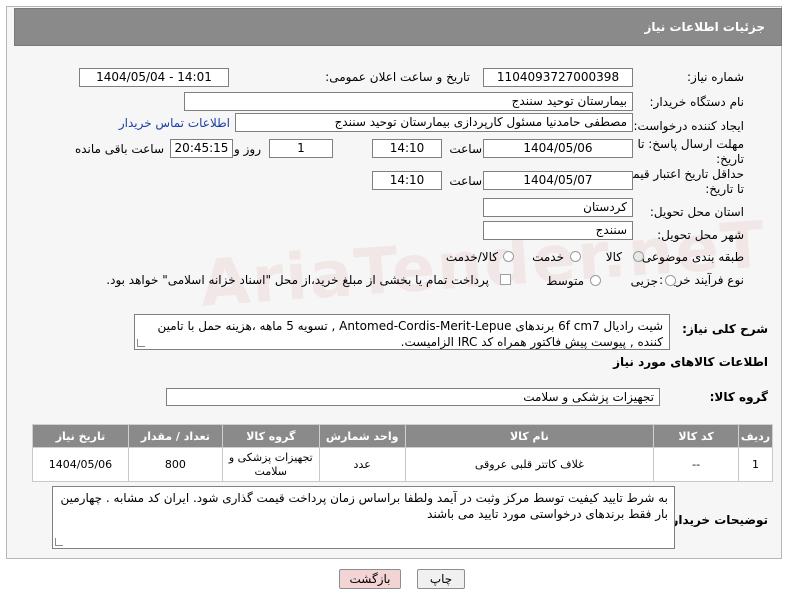 This screenshot has width=788, height=606. What do you see at coordinates (717, 520) in the screenshot?
I see `buyer-notes-label: توضیحات خریدار:` at bounding box center [717, 520].